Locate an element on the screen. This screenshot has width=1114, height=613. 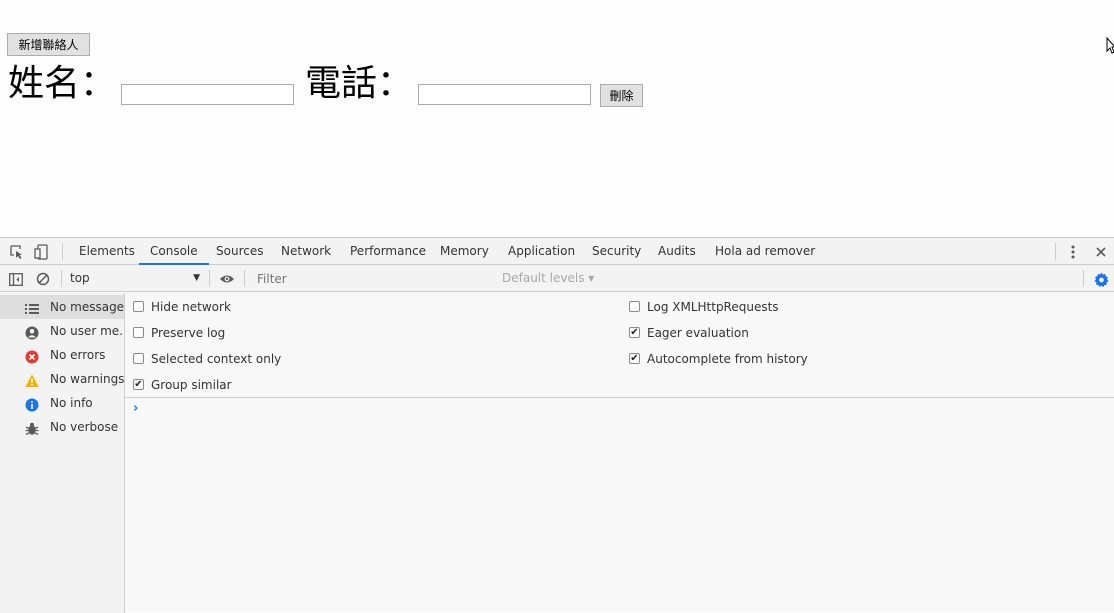
option-label: Preserve log is located at coordinates (188, 333).